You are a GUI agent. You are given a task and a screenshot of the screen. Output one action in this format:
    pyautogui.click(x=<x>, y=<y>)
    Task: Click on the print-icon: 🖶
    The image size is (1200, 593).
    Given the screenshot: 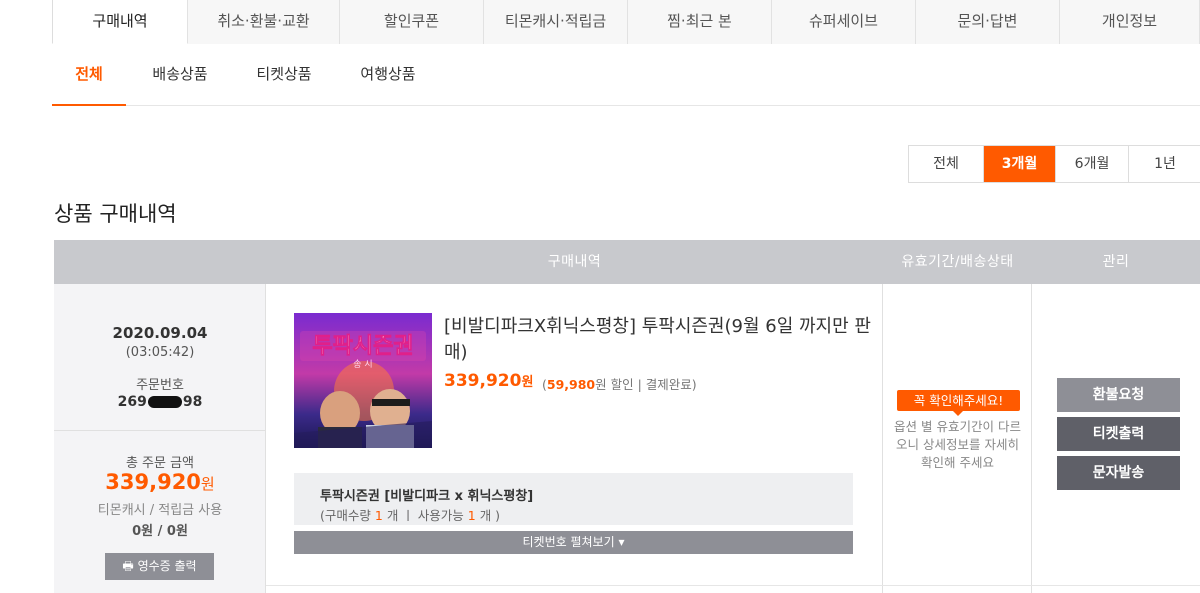 What is the action you would take?
    pyautogui.click(x=128, y=566)
    